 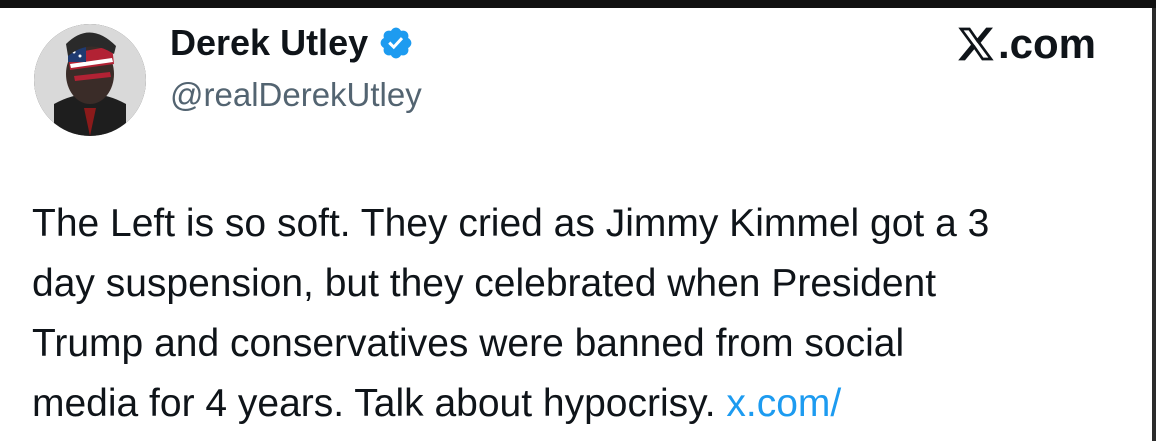 I want to click on avatar-image, so click(x=90, y=80).